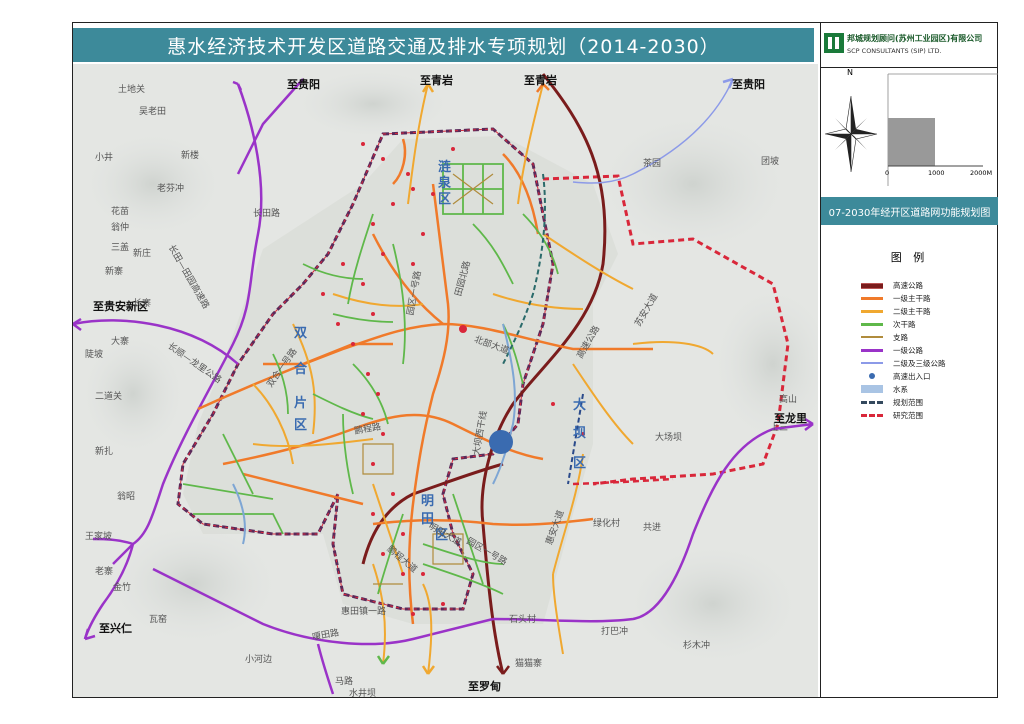  I want to click on place-label: 大寨, so click(120, 342).